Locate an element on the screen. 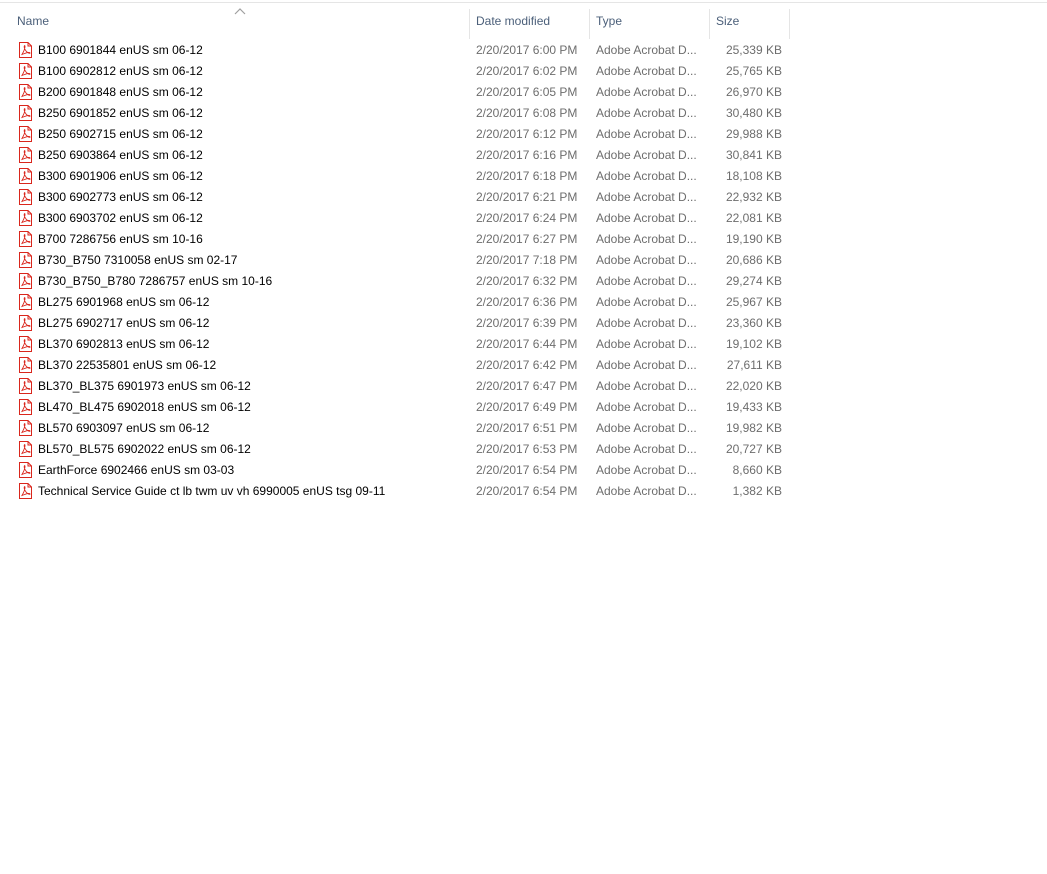  file-name: B300 6903702 enUS sm 06-12 is located at coordinates (120, 218).